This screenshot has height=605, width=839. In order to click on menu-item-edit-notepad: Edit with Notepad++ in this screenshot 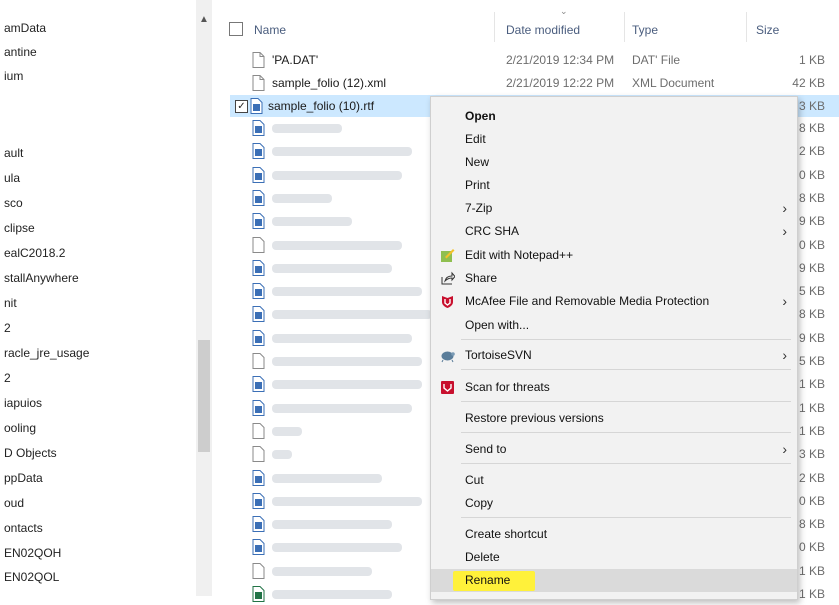, I will do `click(614, 255)`.